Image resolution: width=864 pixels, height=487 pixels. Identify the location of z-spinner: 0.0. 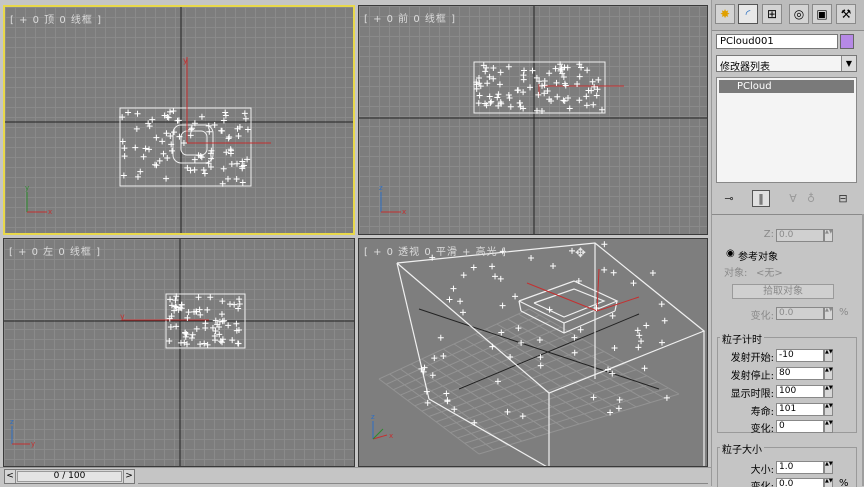
(800, 235).